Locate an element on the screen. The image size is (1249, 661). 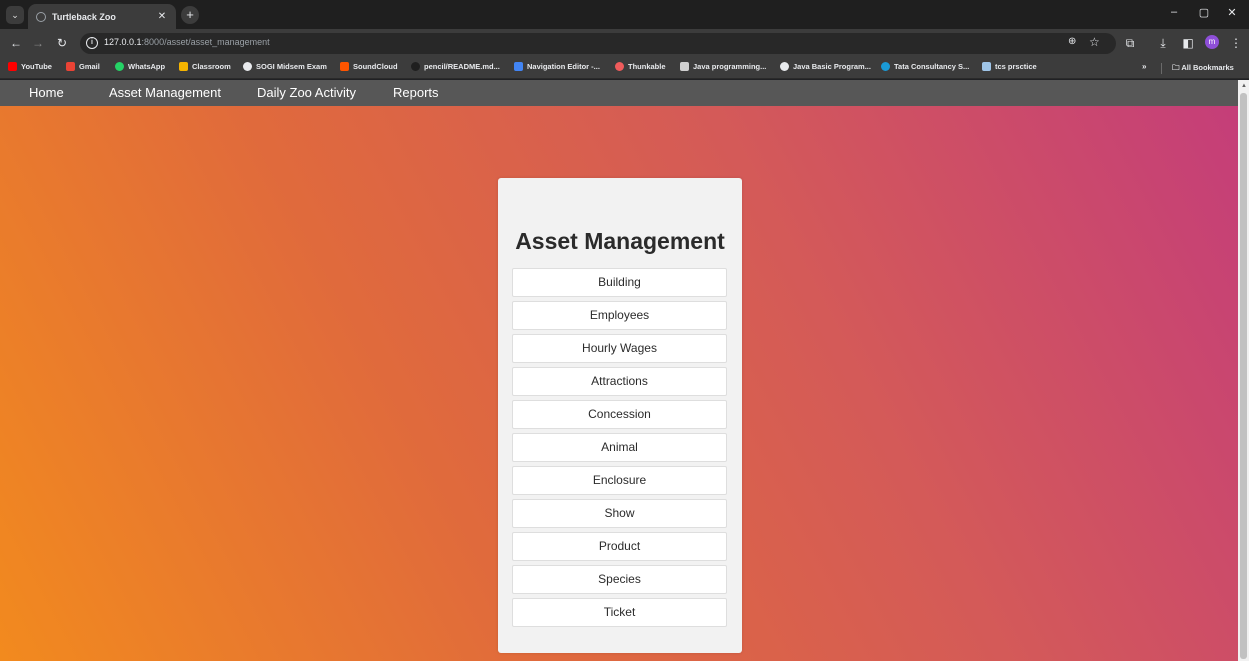
bookmark-classroom: Classroom is located at coordinates (205, 66).